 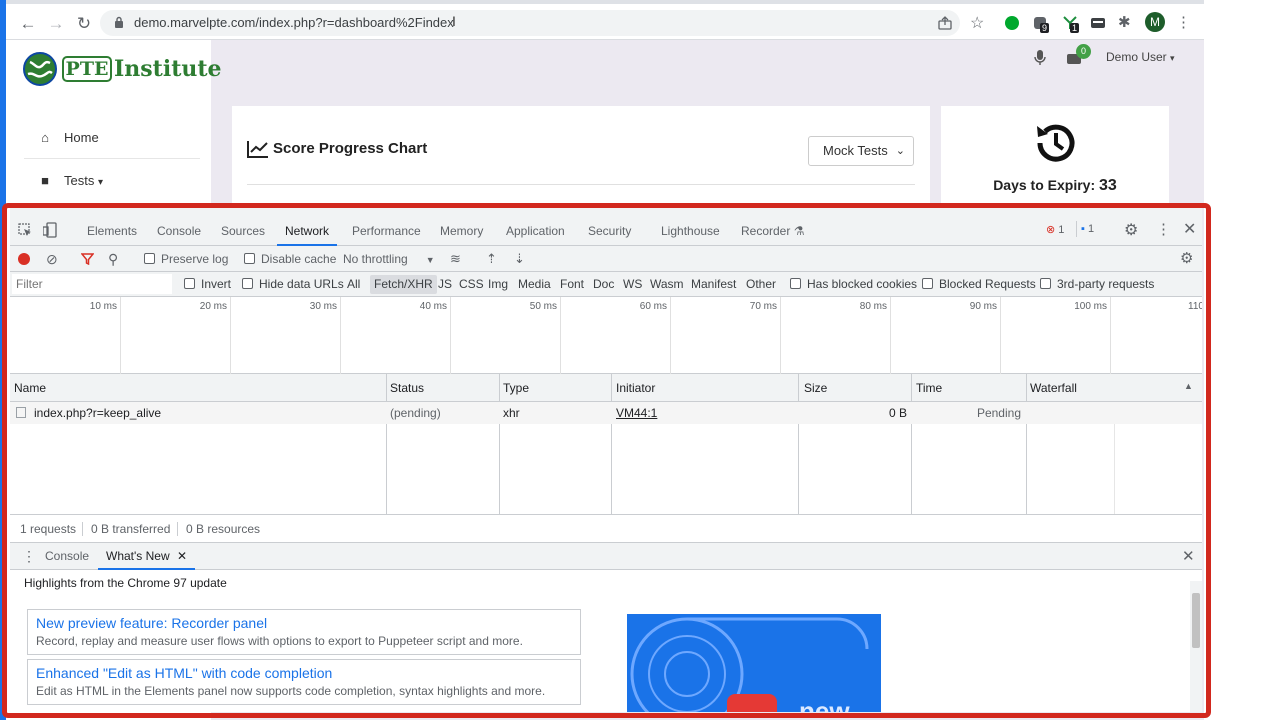 I want to click on preserve-log-checkbox: Preserve log, so click(x=186, y=259).